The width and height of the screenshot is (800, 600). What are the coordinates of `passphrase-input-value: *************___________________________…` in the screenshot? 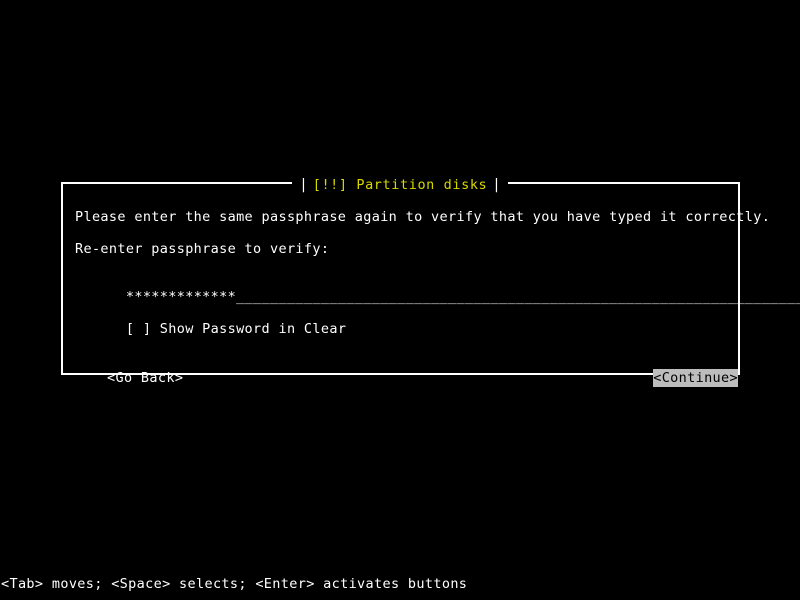 It's located at (462, 297).